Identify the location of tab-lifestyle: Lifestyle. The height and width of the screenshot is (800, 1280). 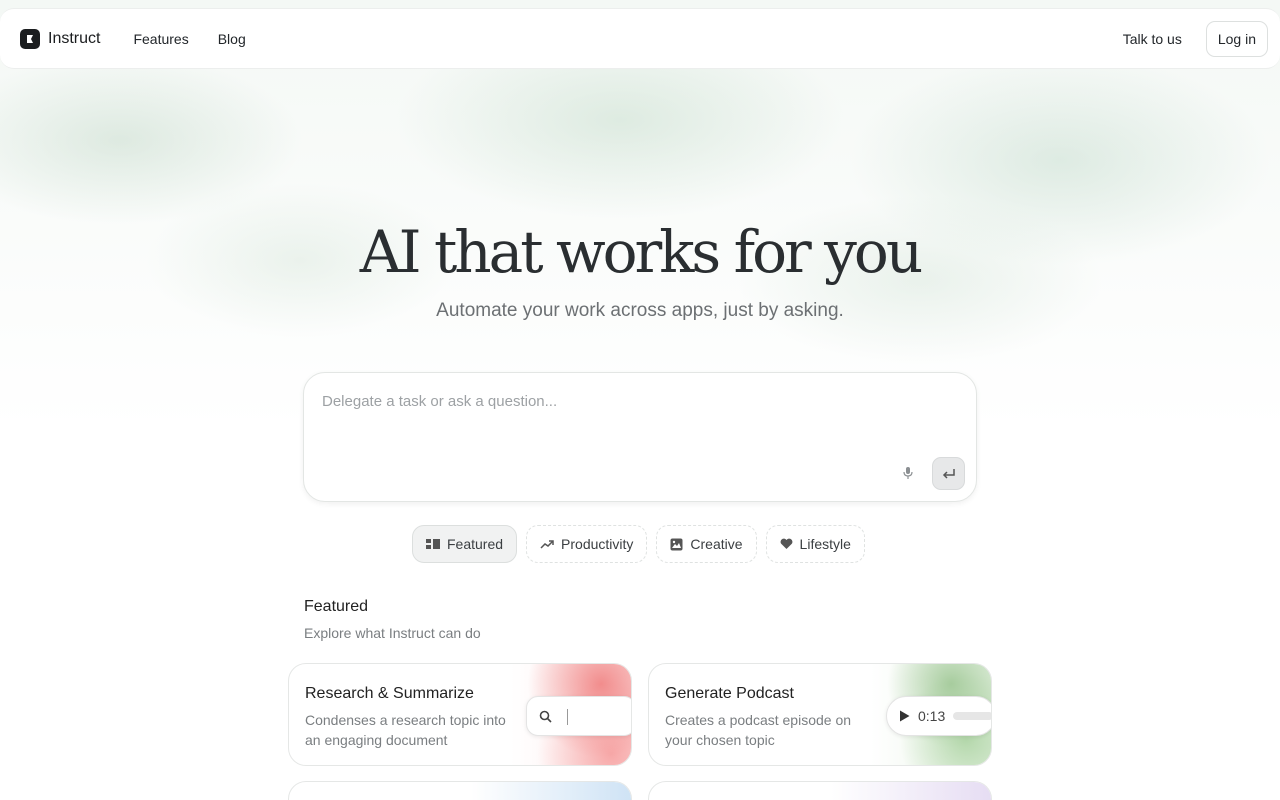
(815, 544).